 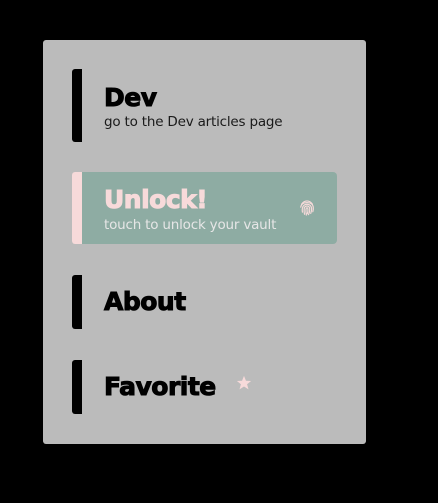 What do you see at coordinates (244, 382) in the screenshot?
I see `star-icon` at bounding box center [244, 382].